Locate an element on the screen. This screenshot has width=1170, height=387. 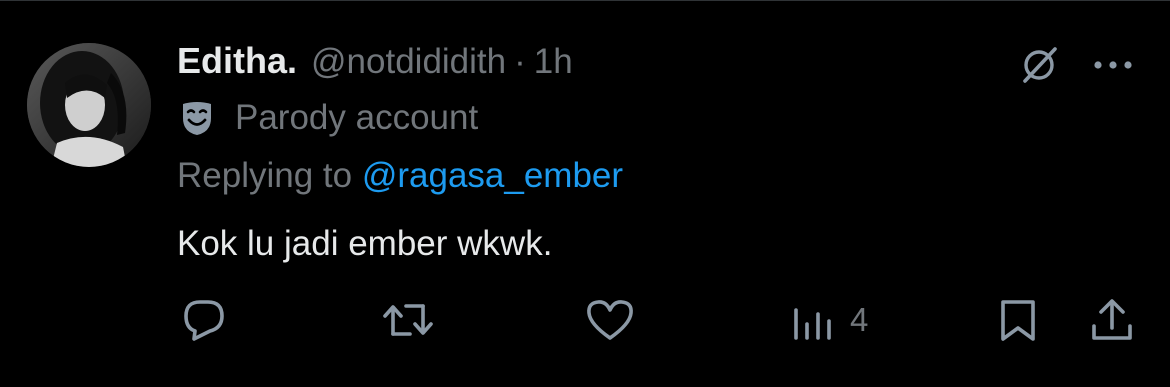
retweet-button is located at coordinates (408, 320).